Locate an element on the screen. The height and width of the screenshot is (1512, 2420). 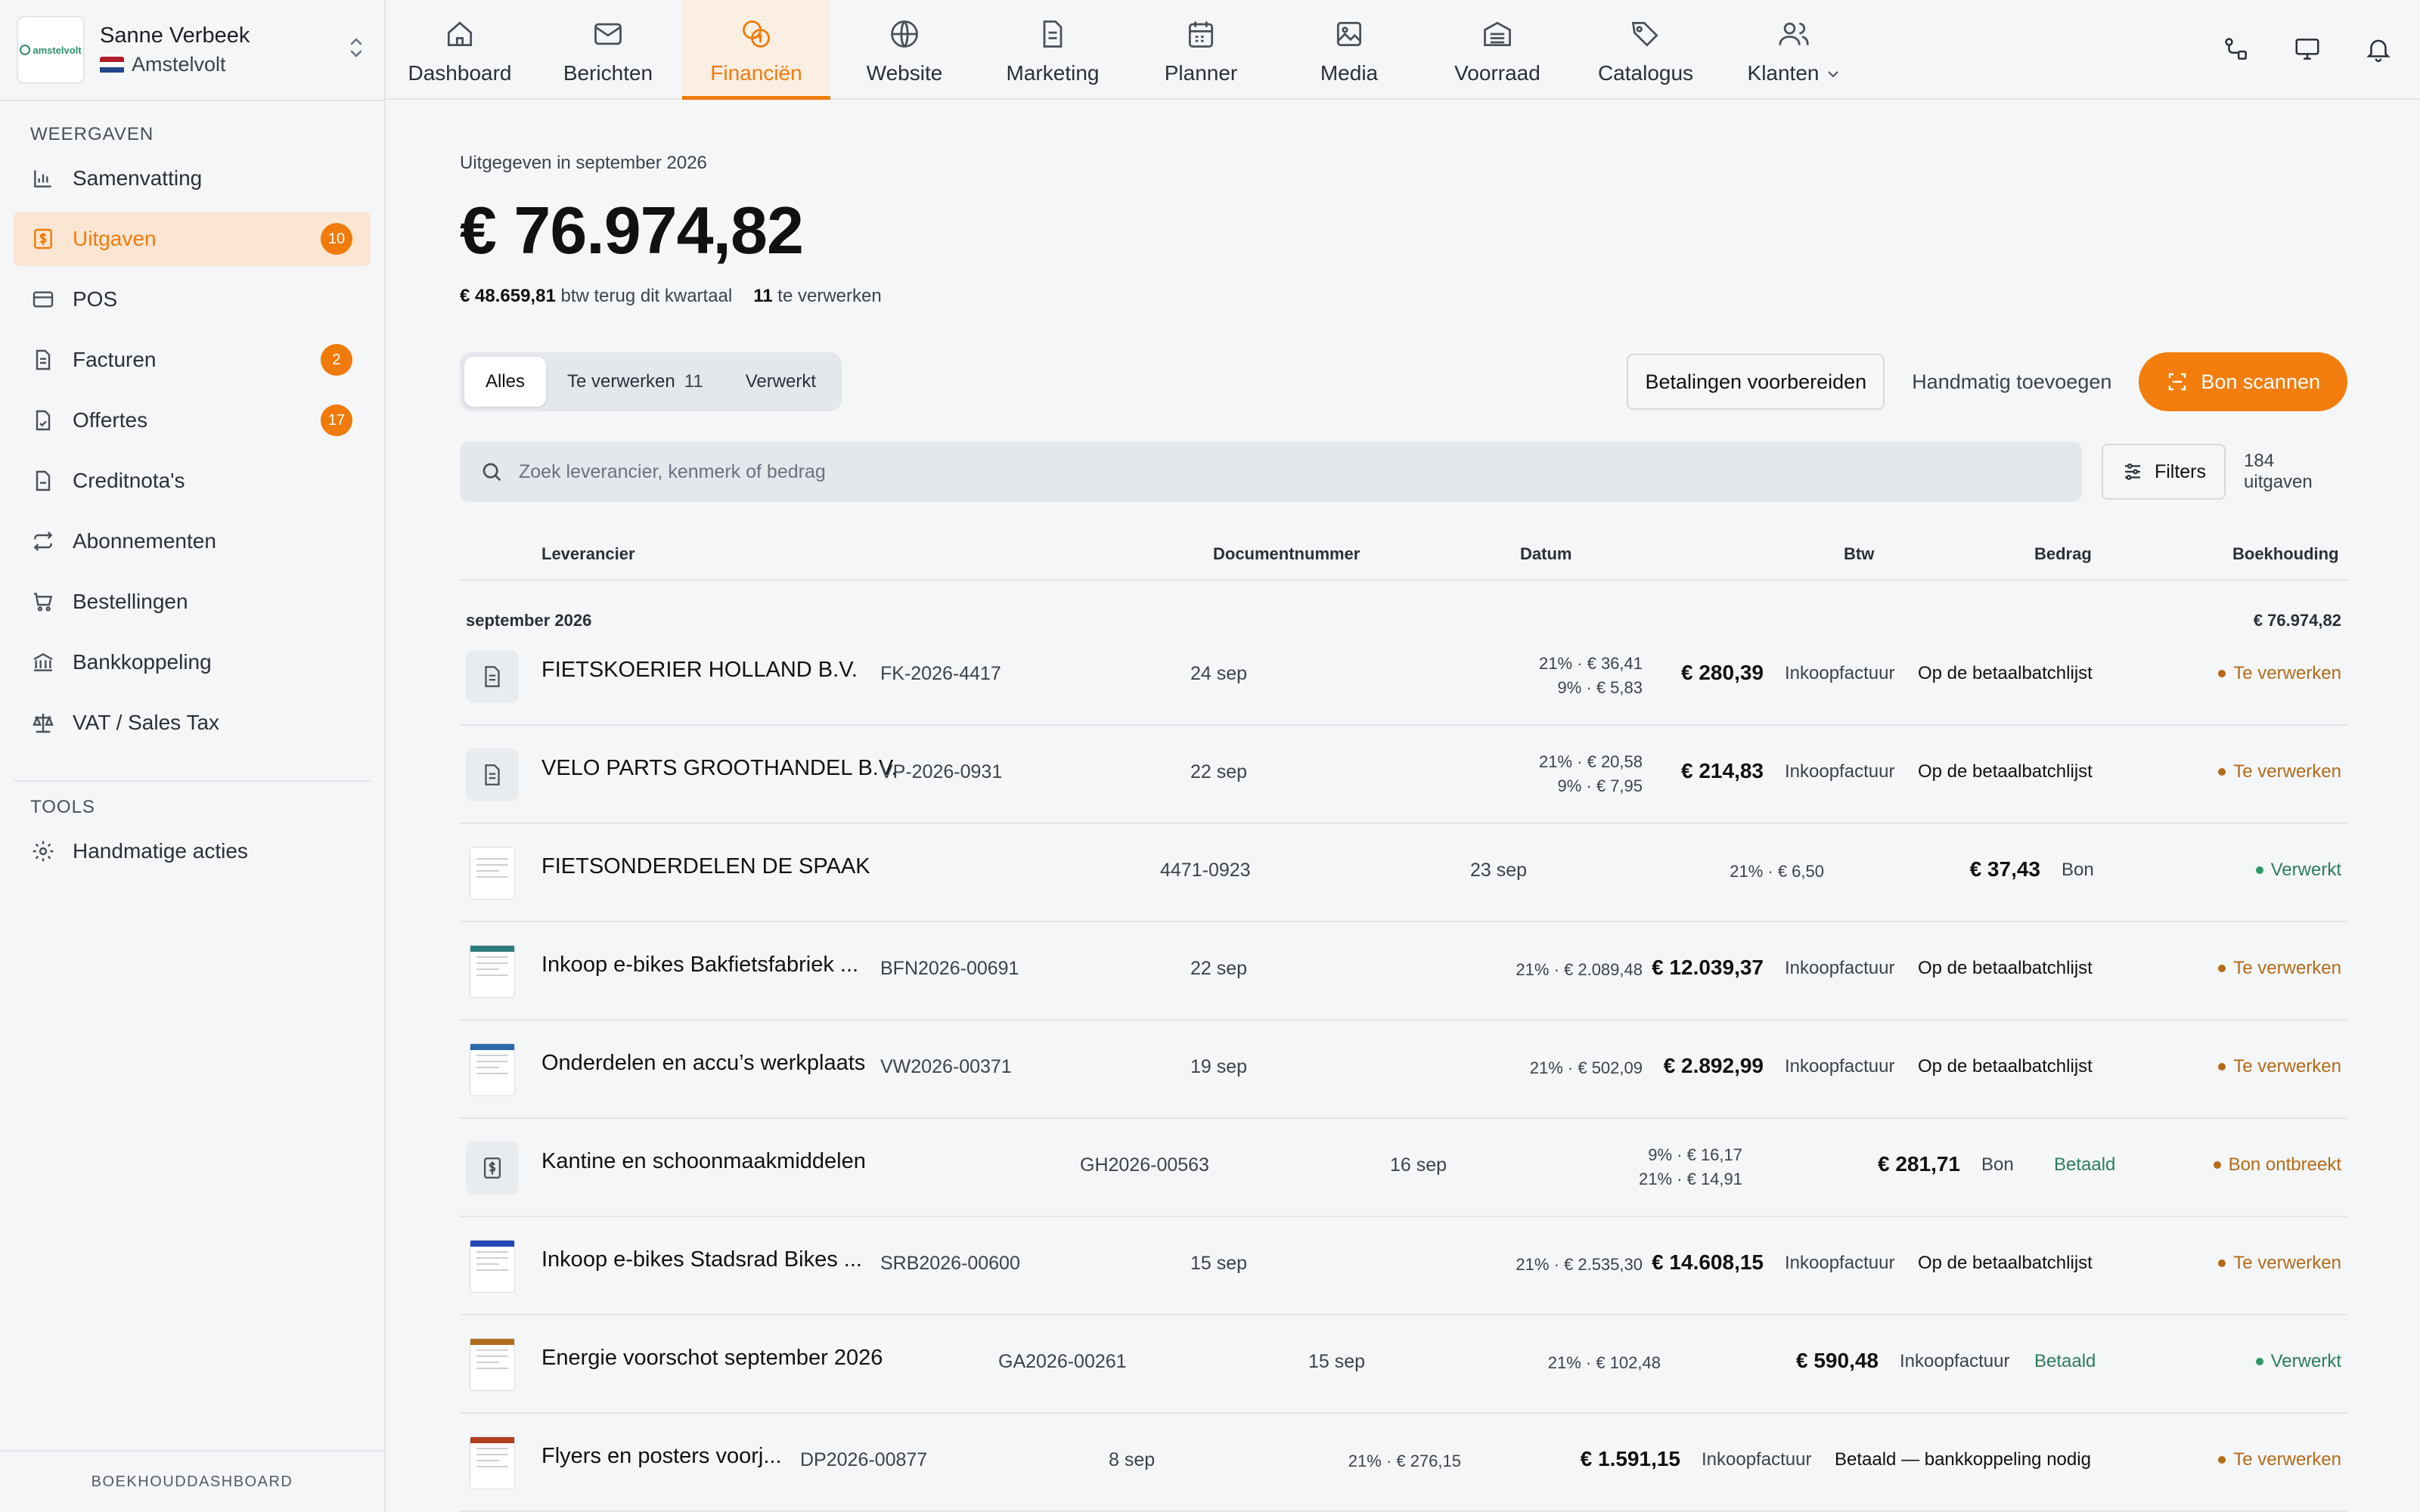
search-icon is located at coordinates (491, 472).